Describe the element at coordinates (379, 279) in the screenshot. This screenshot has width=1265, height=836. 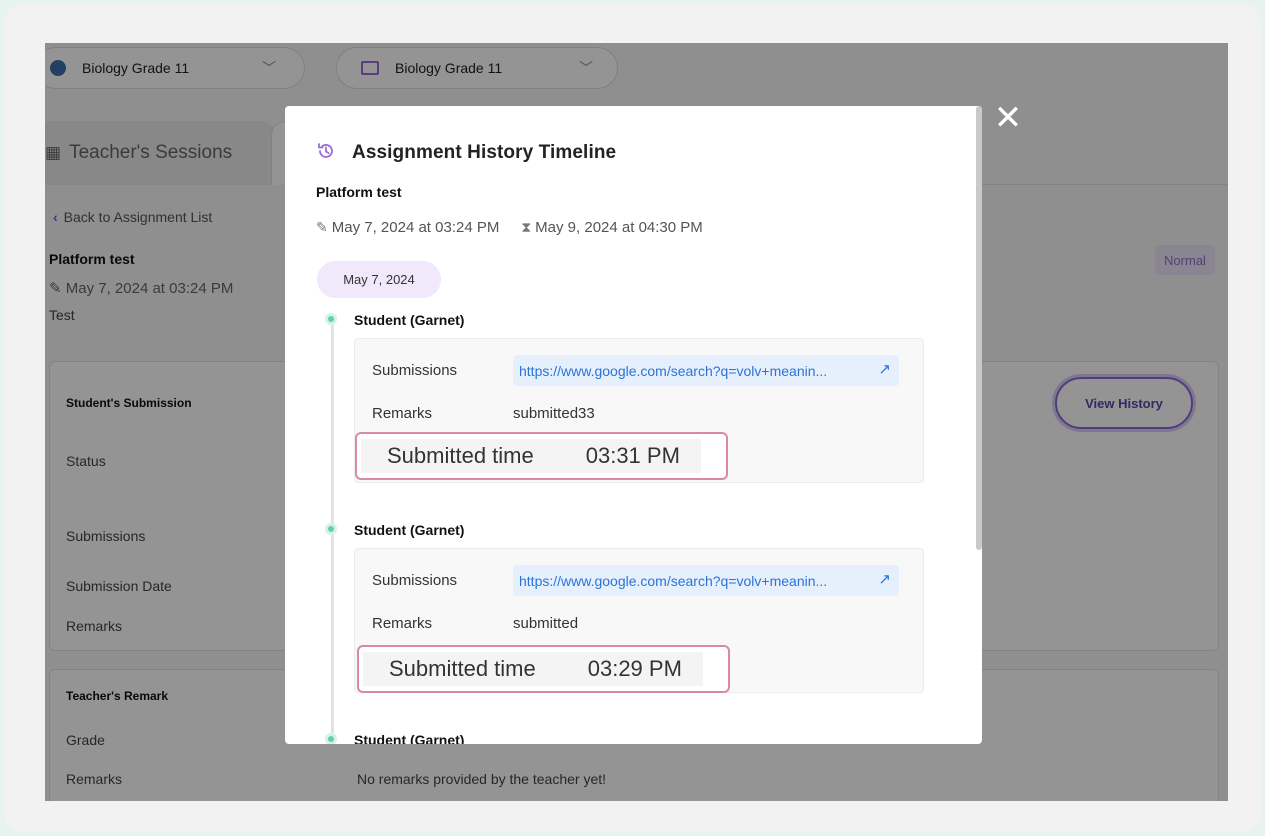
I see `date-pill: May 7, 2024` at that location.